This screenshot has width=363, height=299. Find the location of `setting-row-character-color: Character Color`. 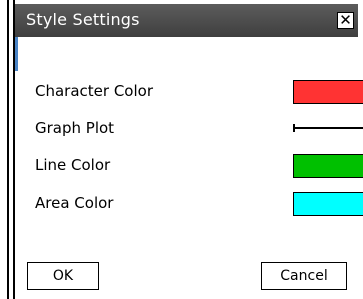

setting-row-character-color: Character Color is located at coordinates (197, 92).